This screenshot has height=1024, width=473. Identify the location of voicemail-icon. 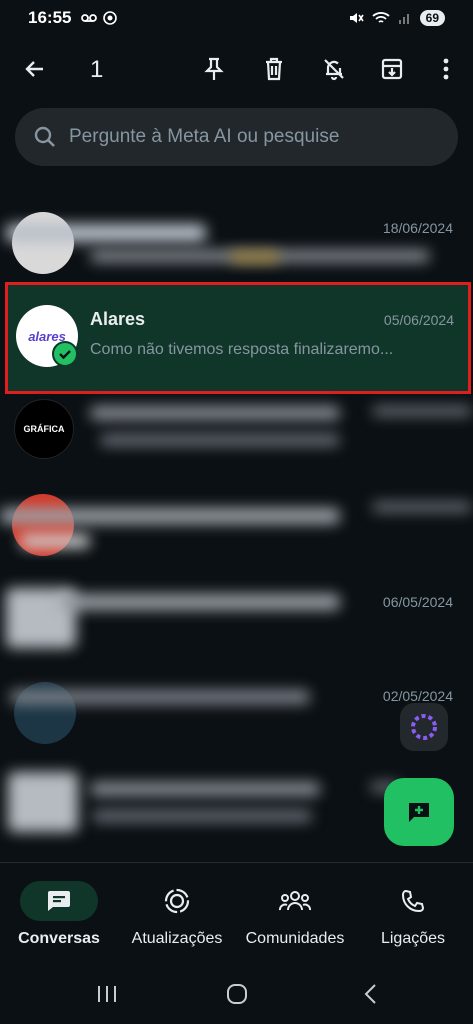
(89, 18).